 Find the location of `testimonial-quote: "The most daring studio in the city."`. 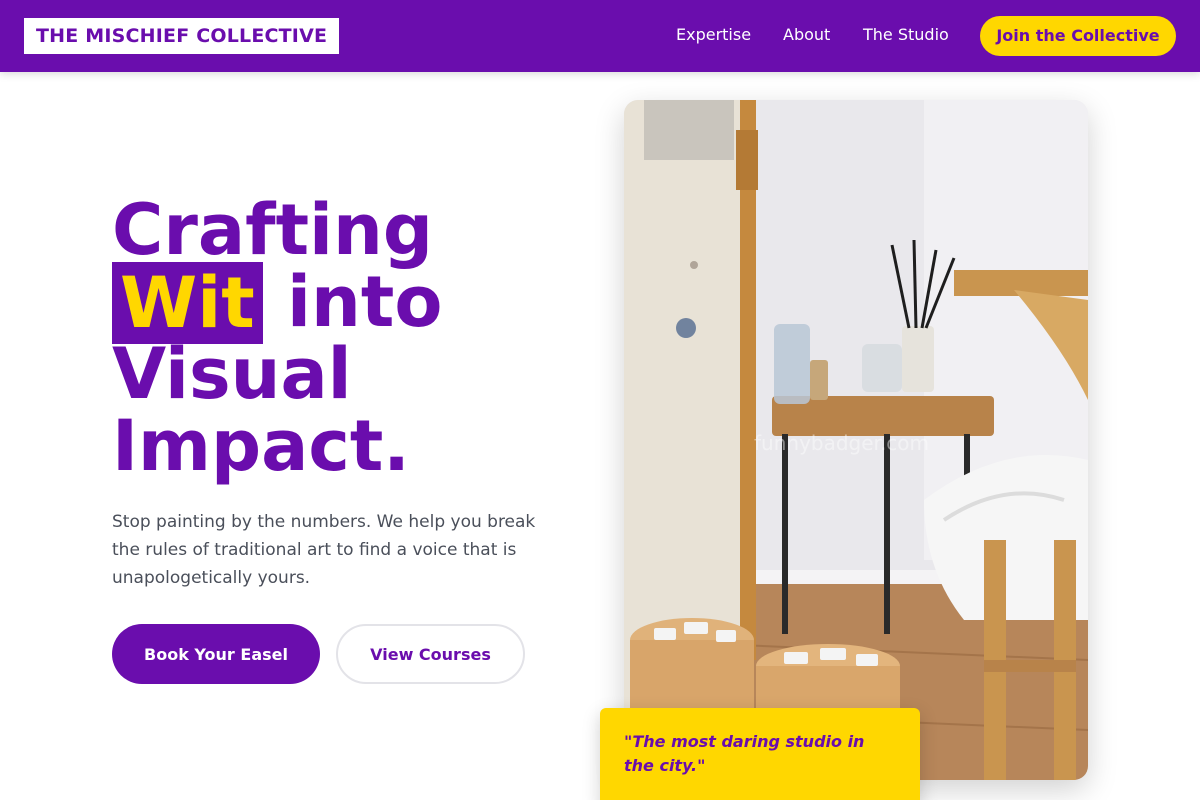

testimonial-quote: "The most daring studio in the city." is located at coordinates (744, 753).